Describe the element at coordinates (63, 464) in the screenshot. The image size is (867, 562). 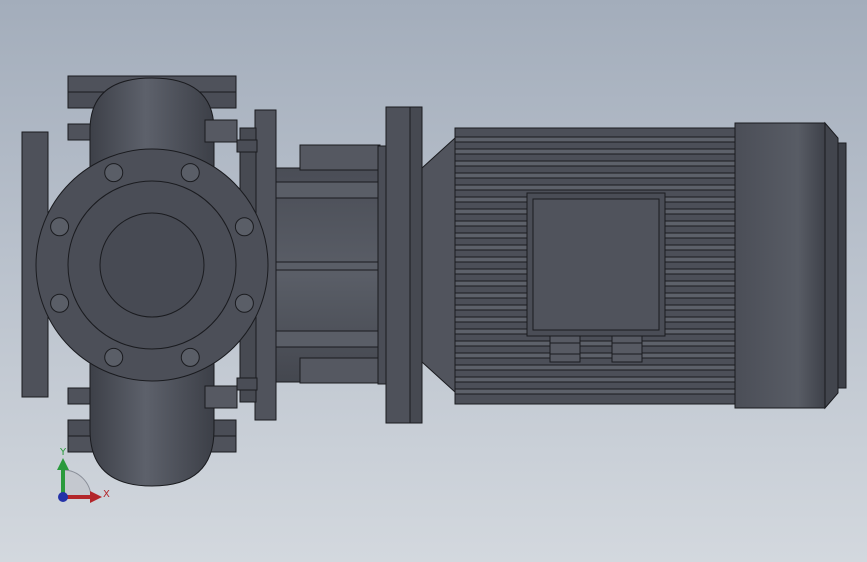
I see `y-axis-arrow` at that location.